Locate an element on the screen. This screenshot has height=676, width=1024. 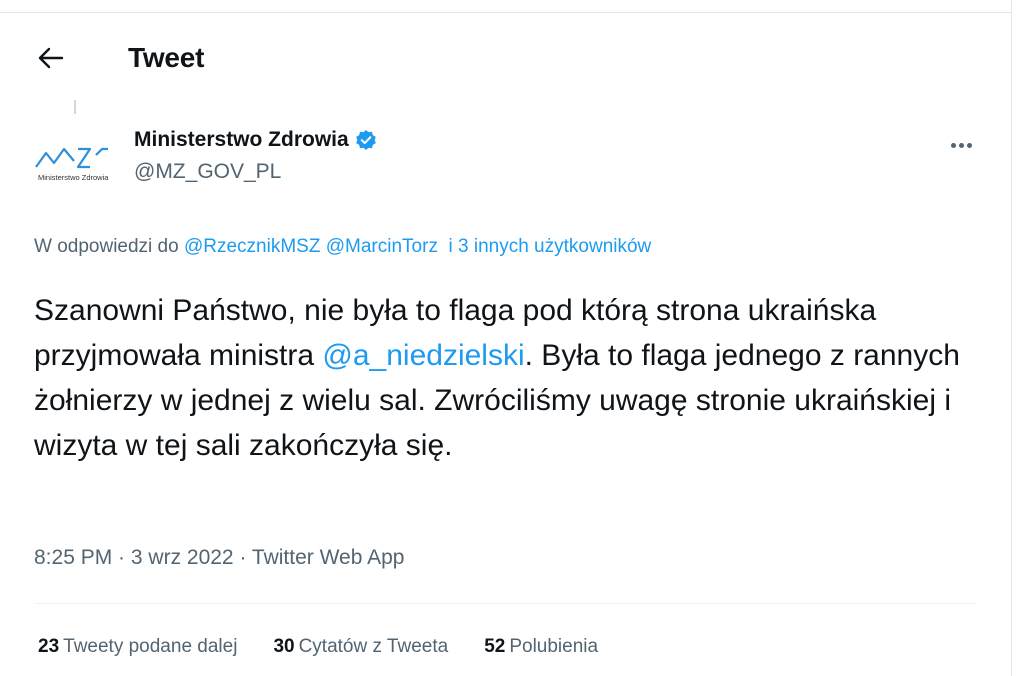
likes-label: Polubienia is located at coordinates (554, 646).